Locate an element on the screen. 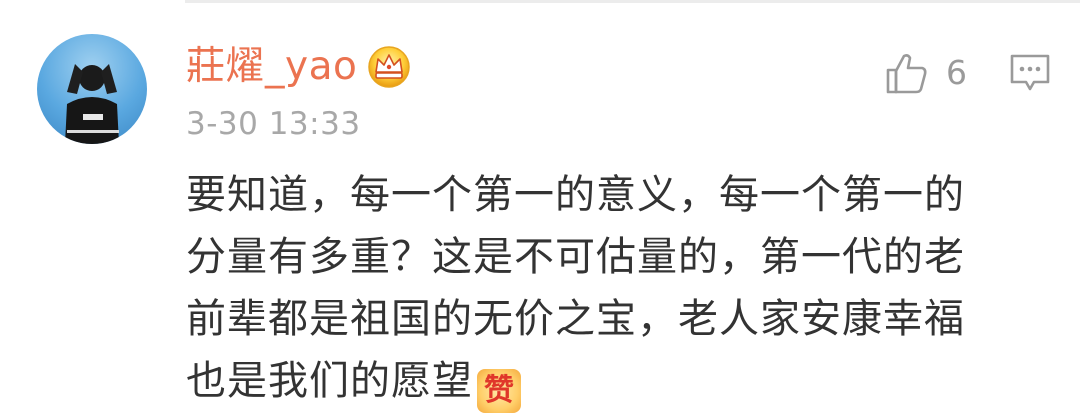  comment-timestamp: 3-30 13:33 is located at coordinates (273, 124).